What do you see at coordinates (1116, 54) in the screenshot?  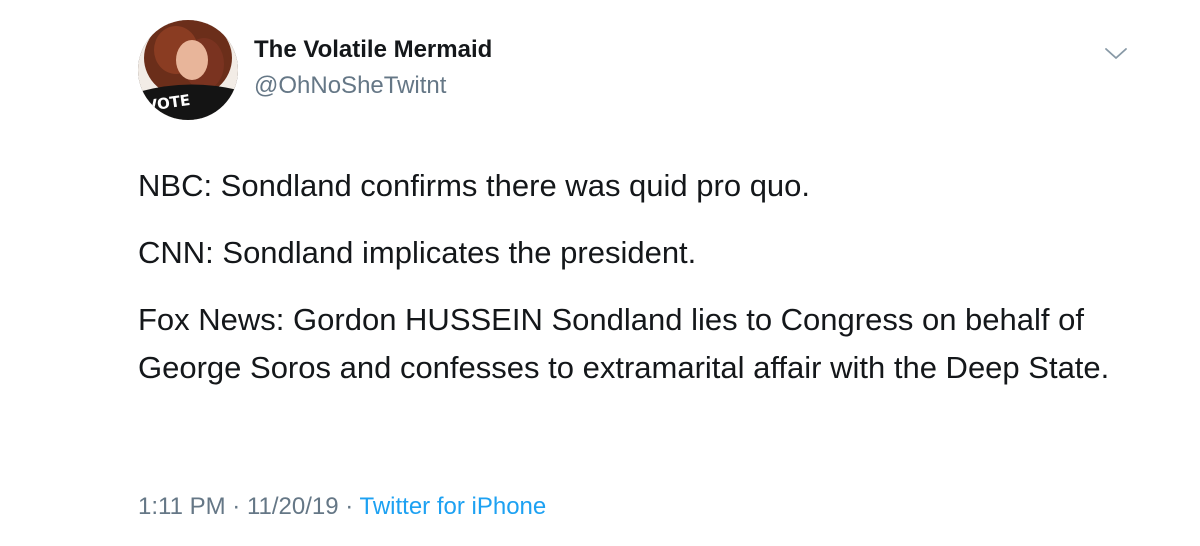 I see `chevron-down-icon` at bounding box center [1116, 54].